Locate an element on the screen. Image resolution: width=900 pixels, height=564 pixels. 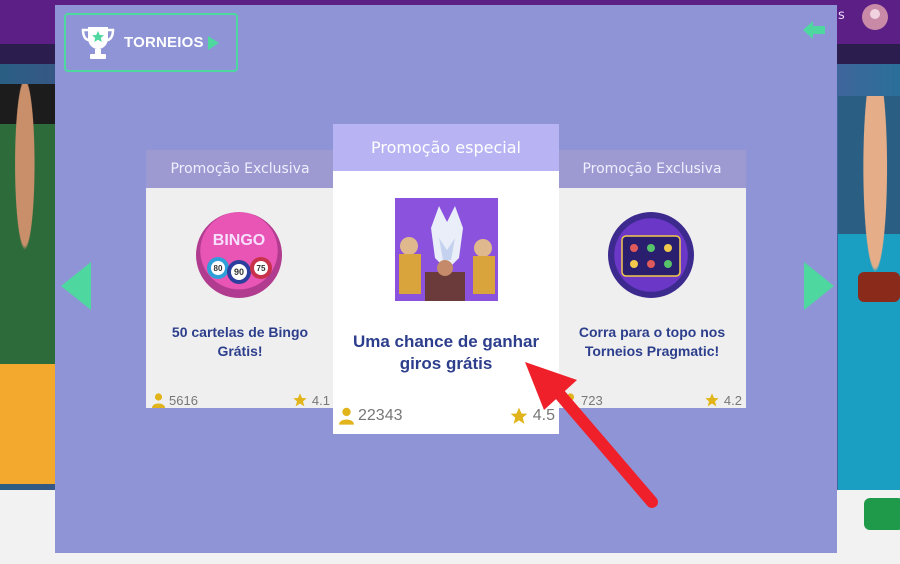
card-footer: 22343 4.5 is located at coordinates (447, 416).